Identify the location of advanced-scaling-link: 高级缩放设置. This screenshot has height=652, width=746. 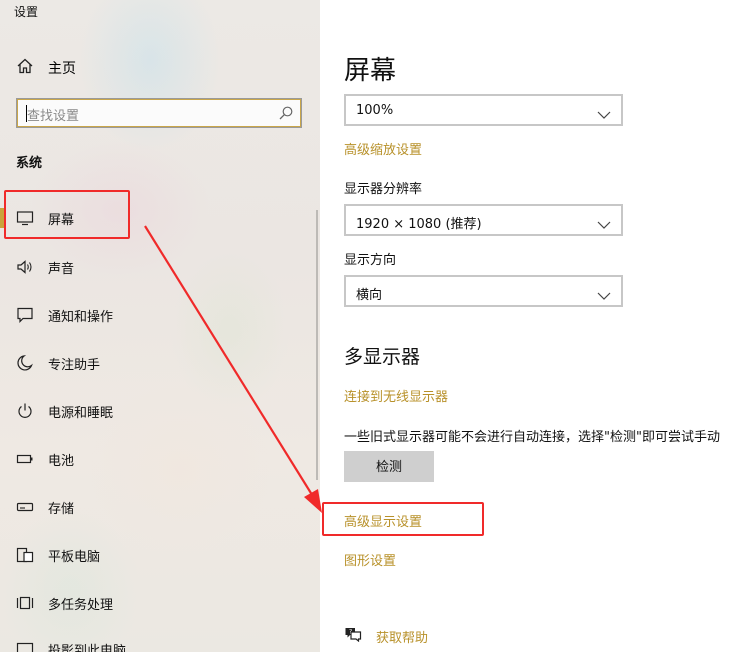
(383, 148).